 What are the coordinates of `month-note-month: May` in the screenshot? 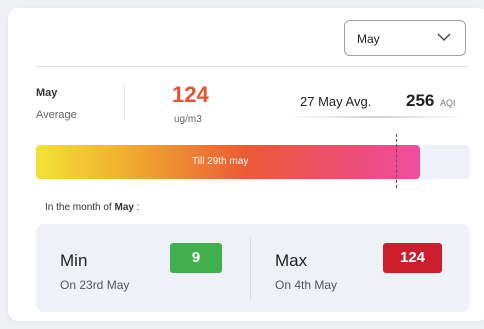 It's located at (124, 207).